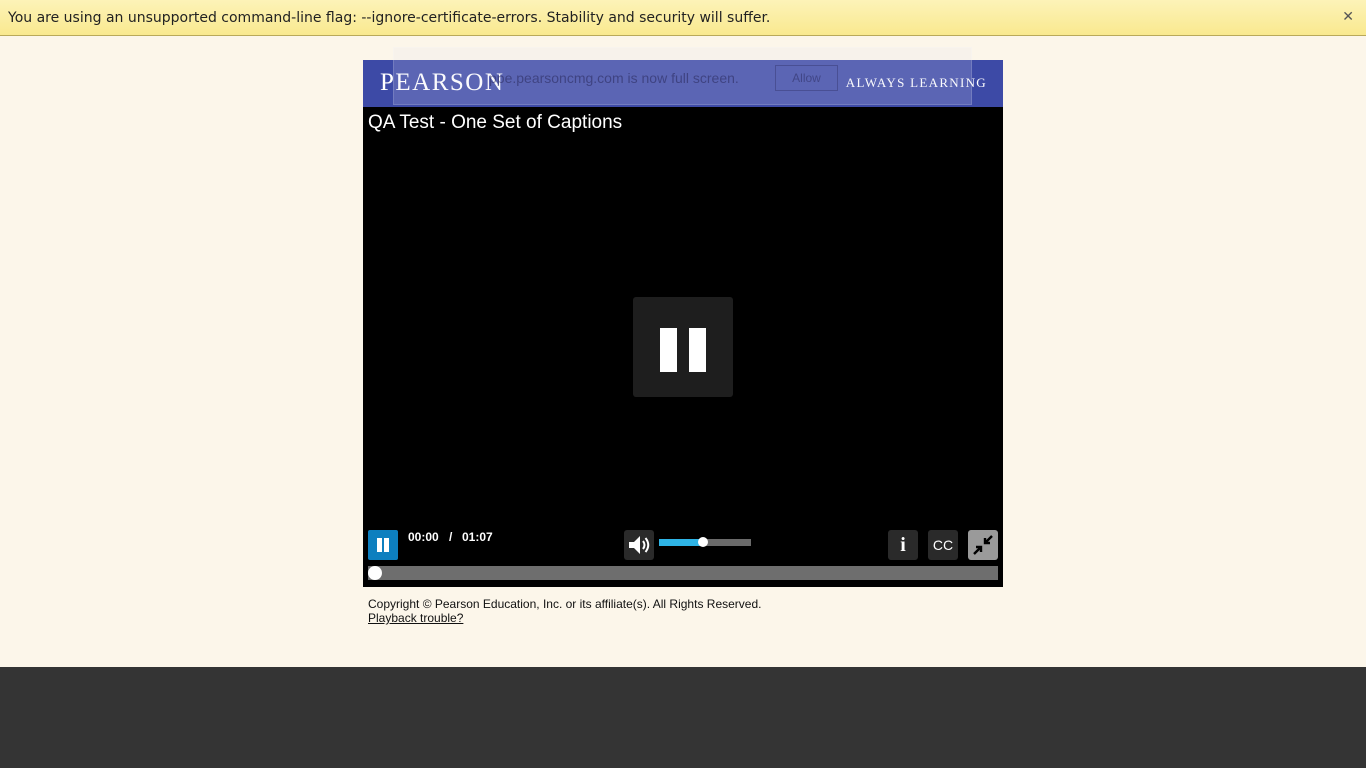  Describe the element at coordinates (477, 537) in the screenshot. I see `duration: 01:07` at that location.